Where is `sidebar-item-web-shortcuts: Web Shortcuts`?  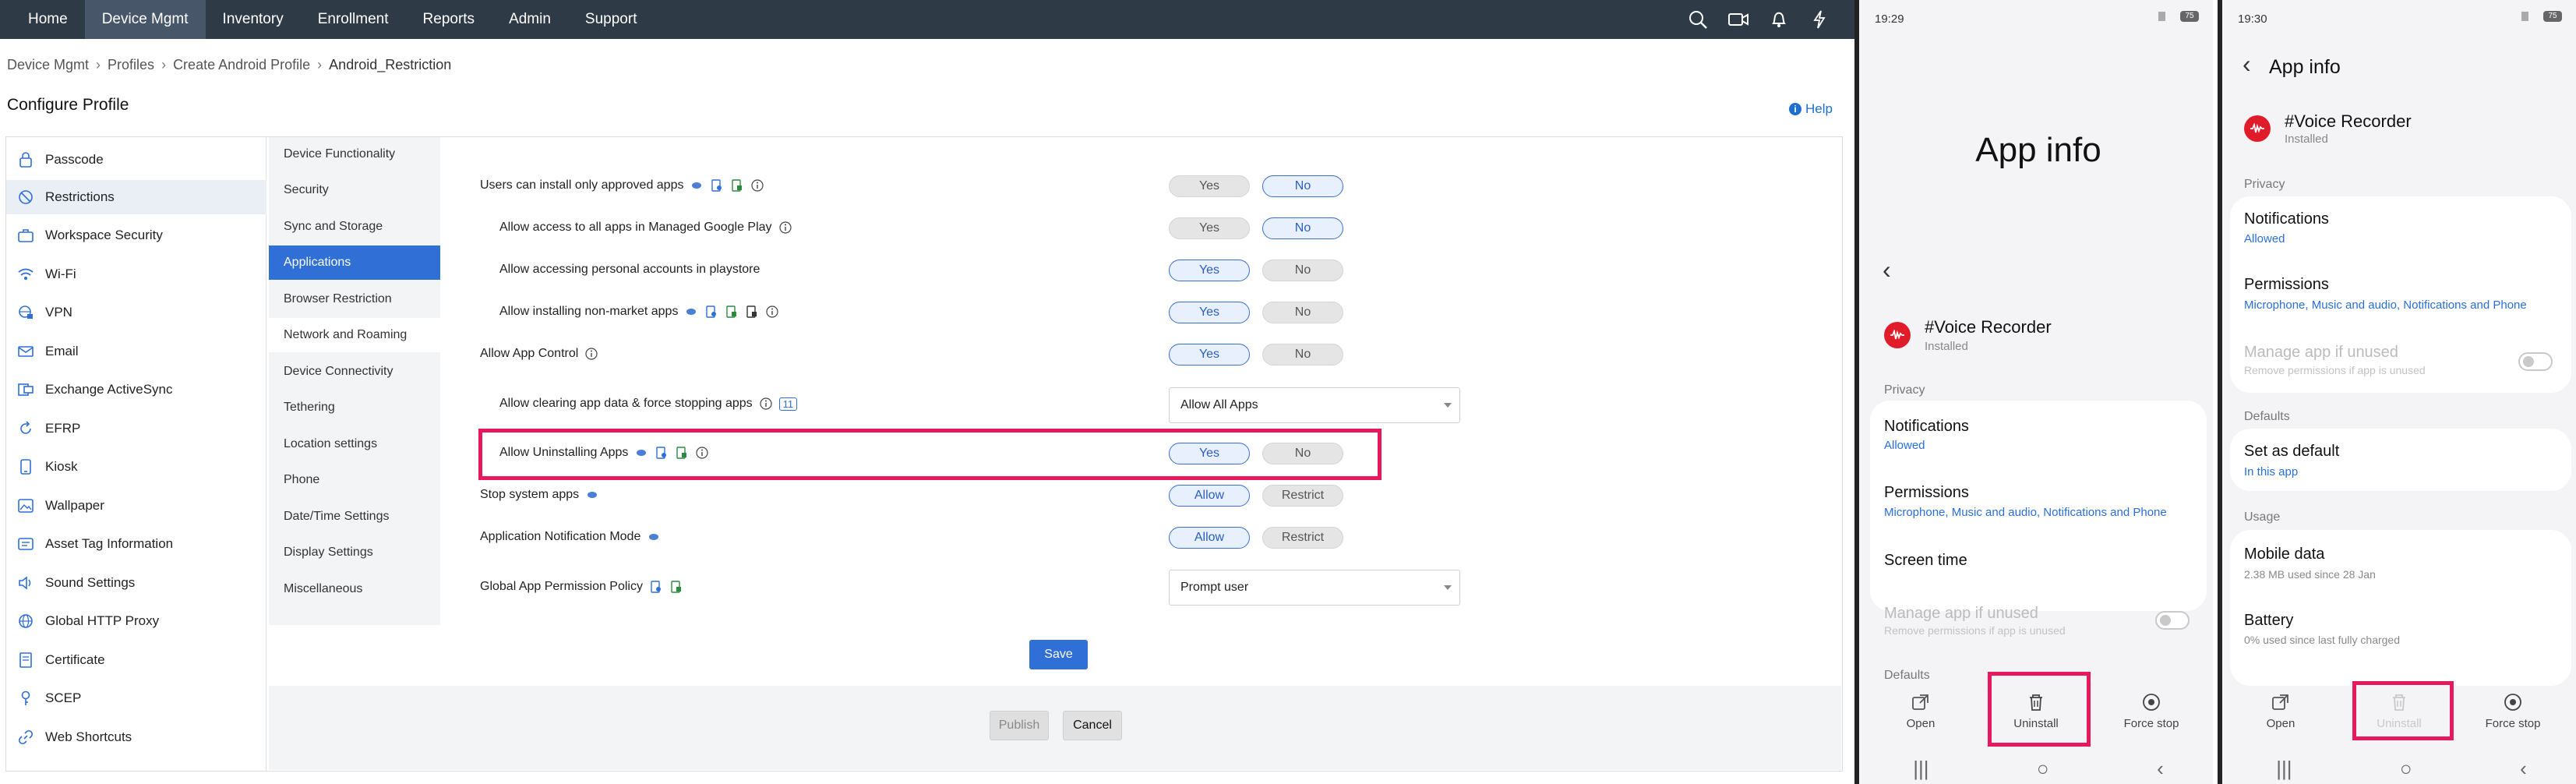 sidebar-item-web-shortcuts: Web Shortcuts is located at coordinates (136, 737).